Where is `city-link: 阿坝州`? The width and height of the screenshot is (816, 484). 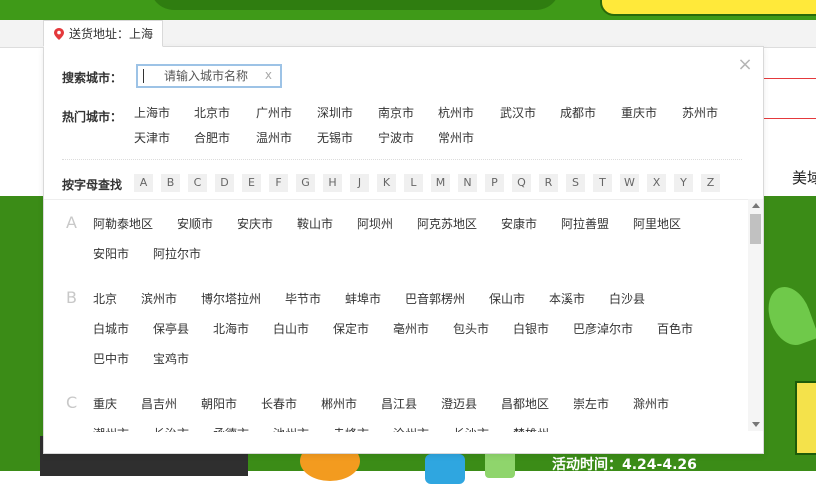 city-link: 阿坝州 is located at coordinates (375, 223).